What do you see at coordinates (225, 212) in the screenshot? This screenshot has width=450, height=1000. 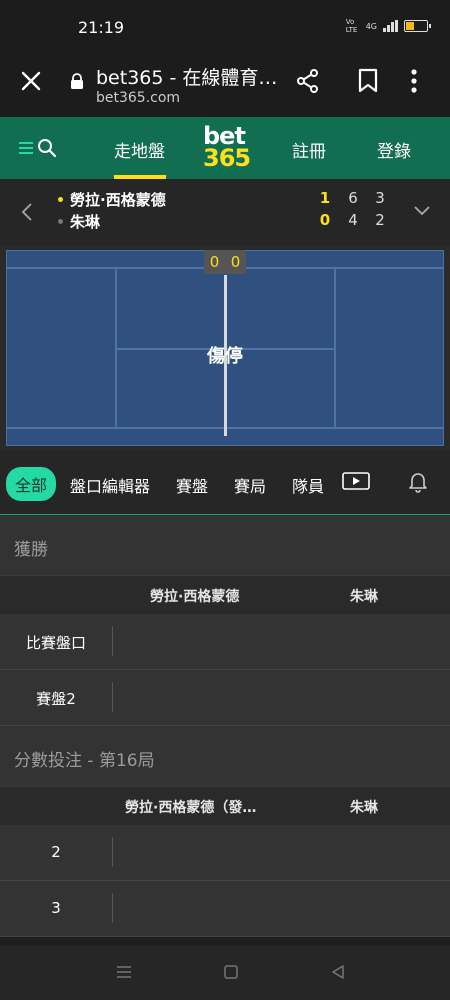 I see `match-scoreboard: 勞拉·西格蒙德 朱琳 1 6 3 0 4 2` at bounding box center [225, 212].